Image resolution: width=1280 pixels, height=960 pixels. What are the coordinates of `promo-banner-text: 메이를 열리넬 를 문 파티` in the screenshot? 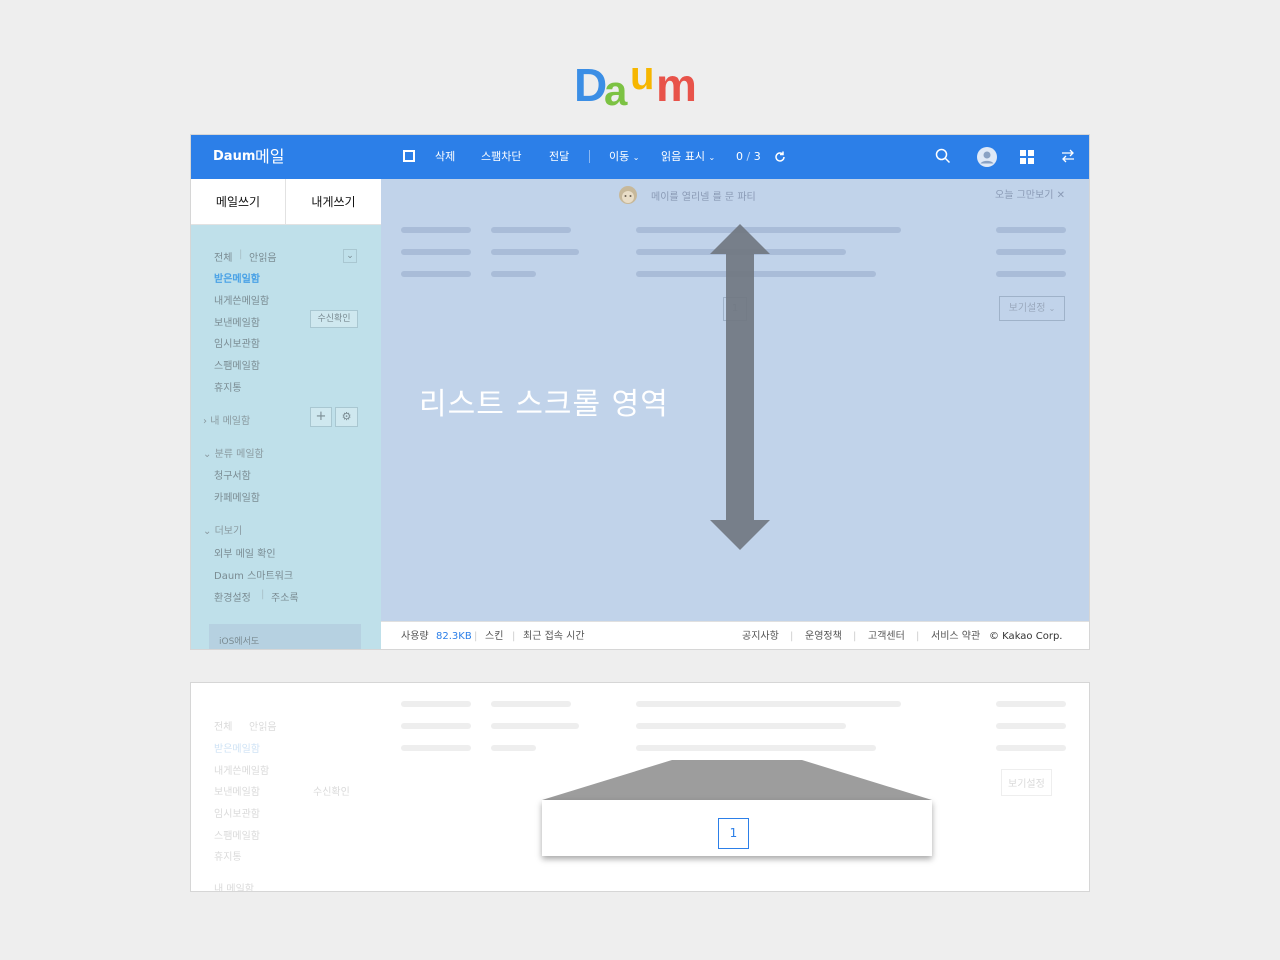 It's located at (703, 195).